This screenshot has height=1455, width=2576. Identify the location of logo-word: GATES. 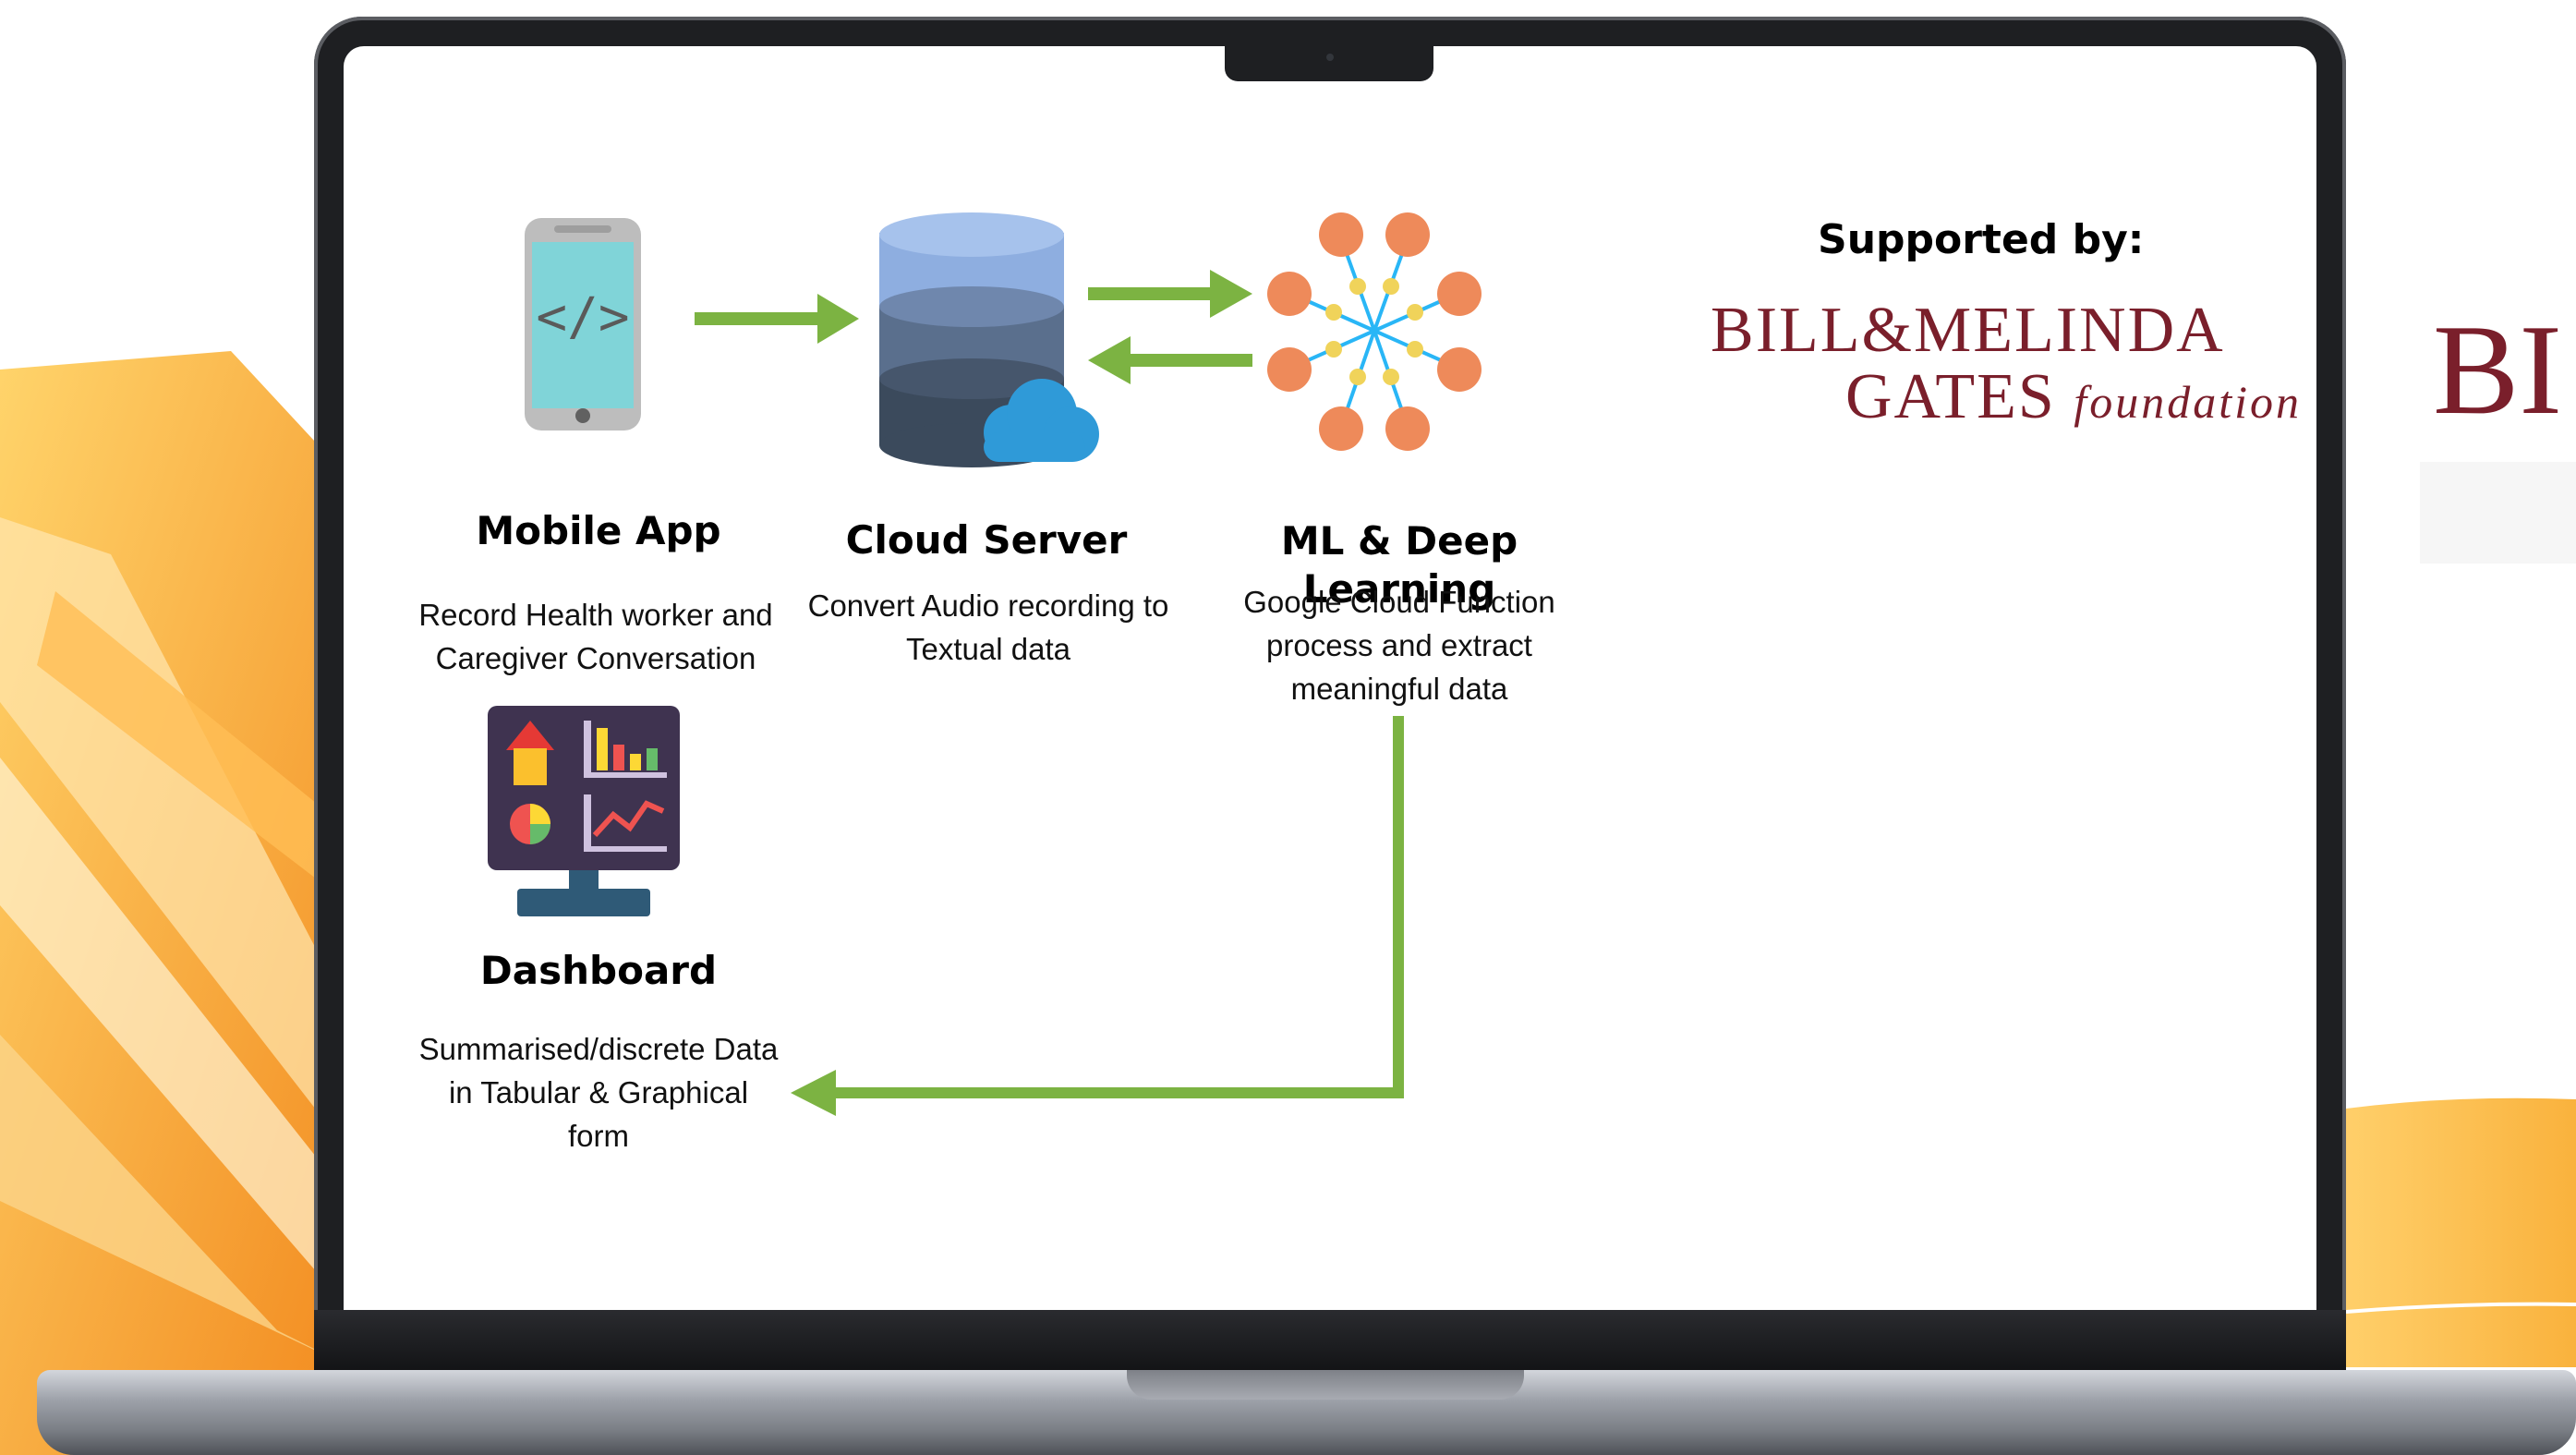
(1950, 396).